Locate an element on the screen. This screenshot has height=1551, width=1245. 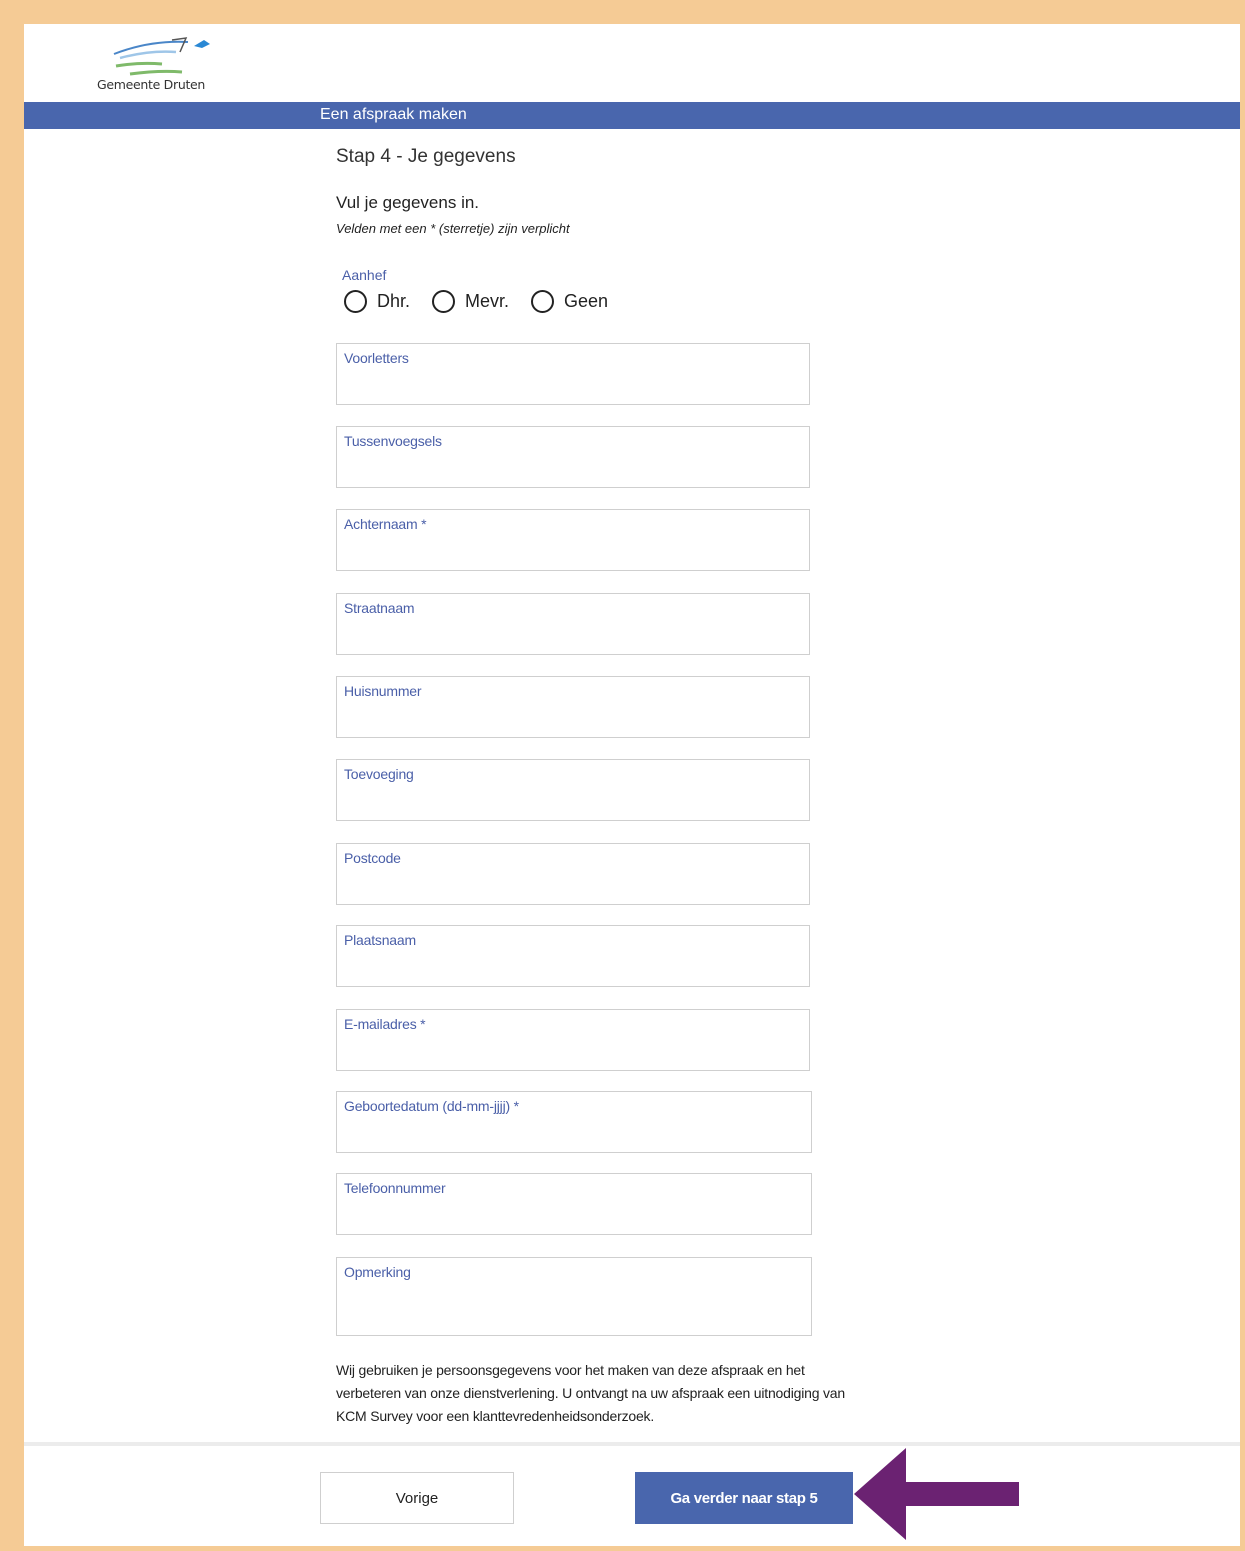
field-label: Opmerking is located at coordinates (377, 1272).